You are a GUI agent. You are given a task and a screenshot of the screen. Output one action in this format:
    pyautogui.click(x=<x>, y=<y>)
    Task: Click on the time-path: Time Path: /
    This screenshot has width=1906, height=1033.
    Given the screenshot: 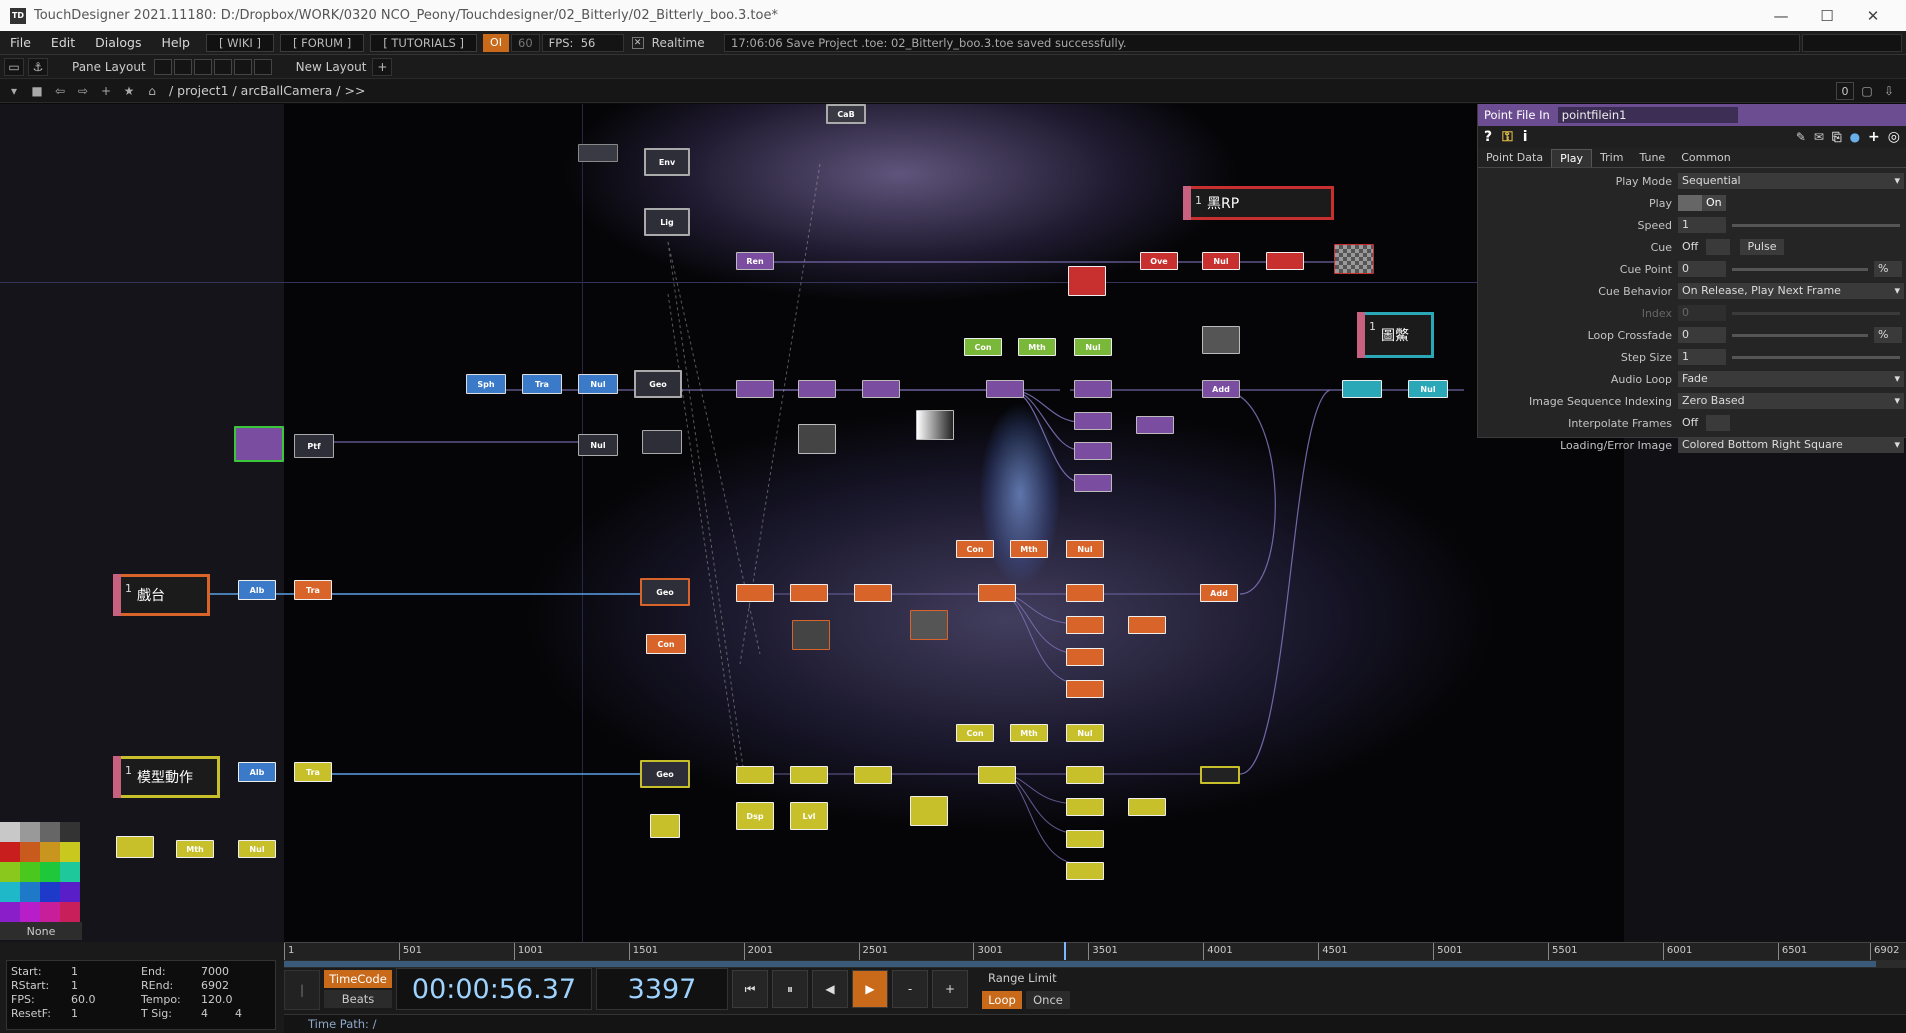 What is the action you would take?
    pyautogui.click(x=1095, y=1023)
    